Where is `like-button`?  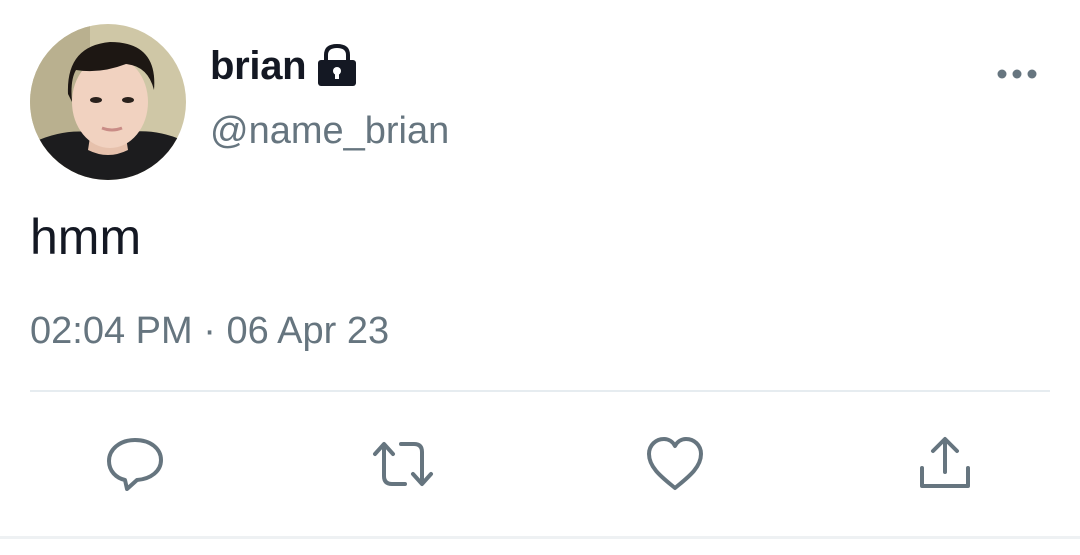
like-button is located at coordinates (675, 464).